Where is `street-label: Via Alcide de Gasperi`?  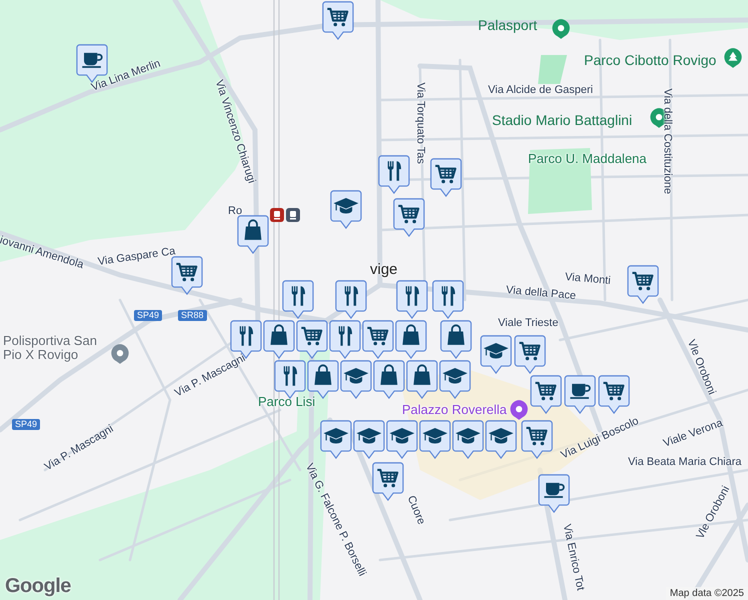
street-label: Via Alcide de Gasperi is located at coordinates (540, 90).